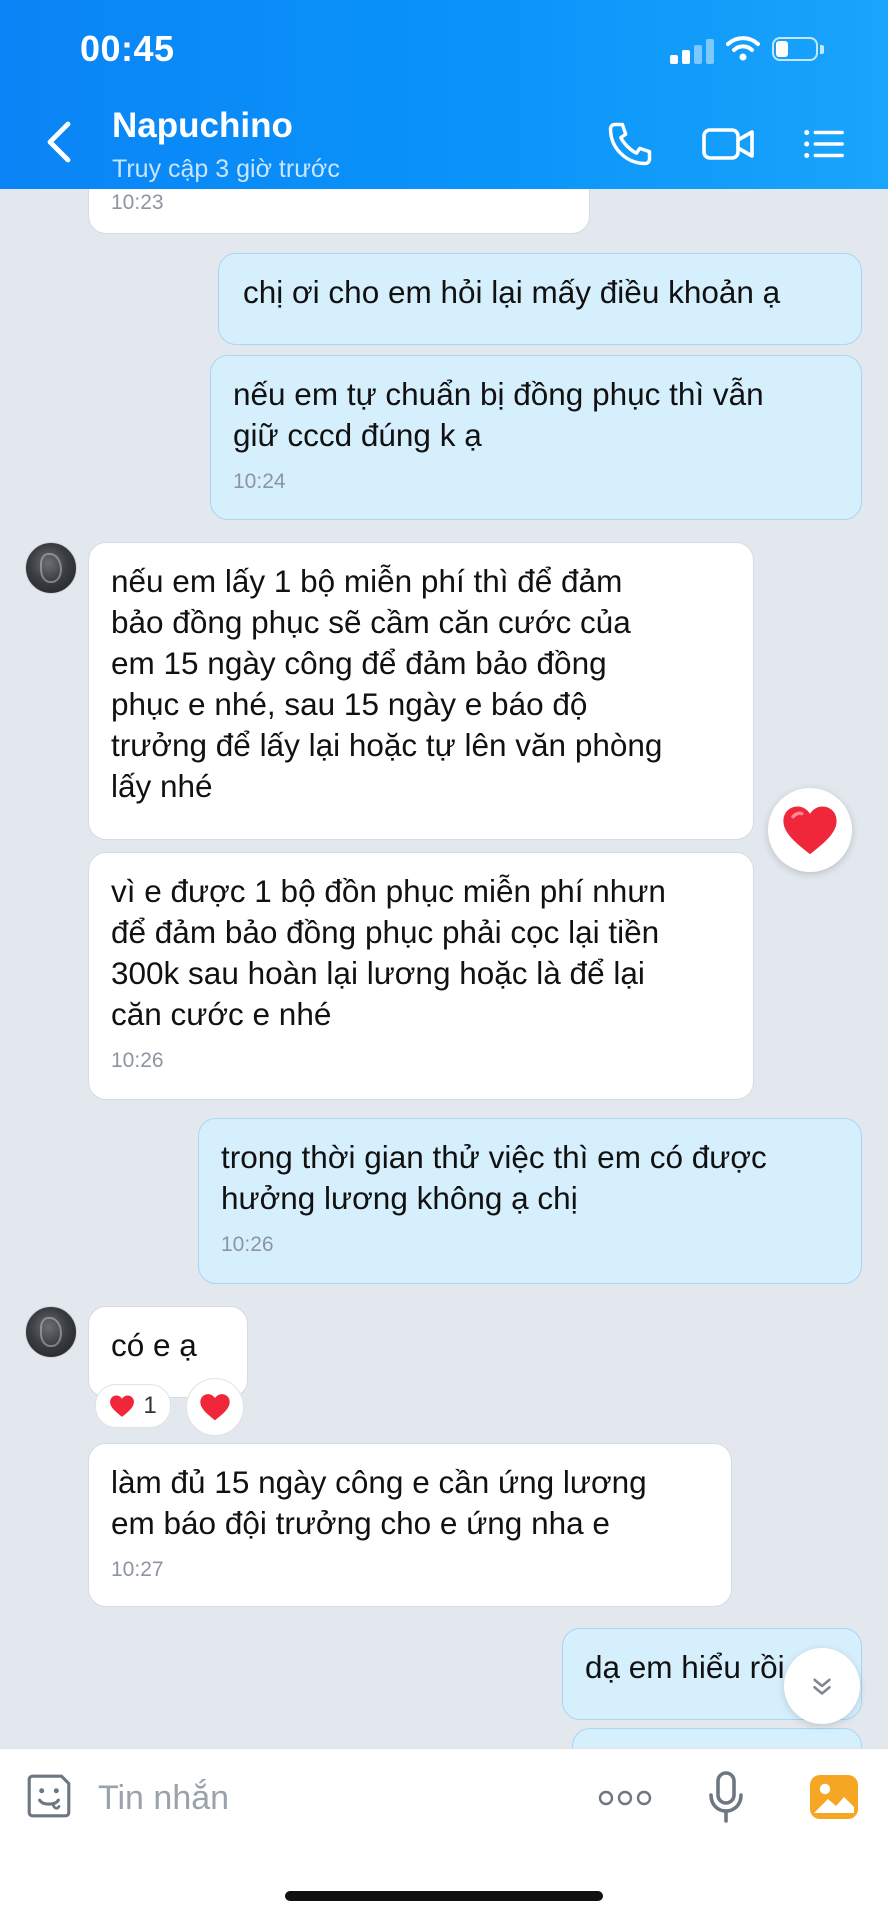 The image size is (888, 1921). I want to click on back-icon, so click(59, 142).